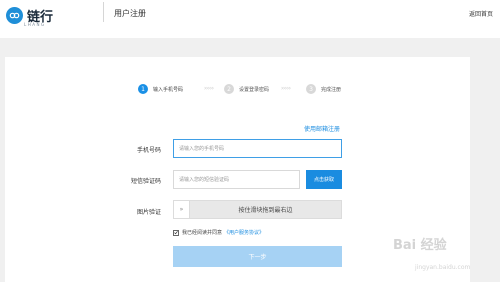 The image size is (500, 282). Describe the element at coordinates (35, 24) in the screenshot. I see `logo-subtitle: LHANG` at that location.